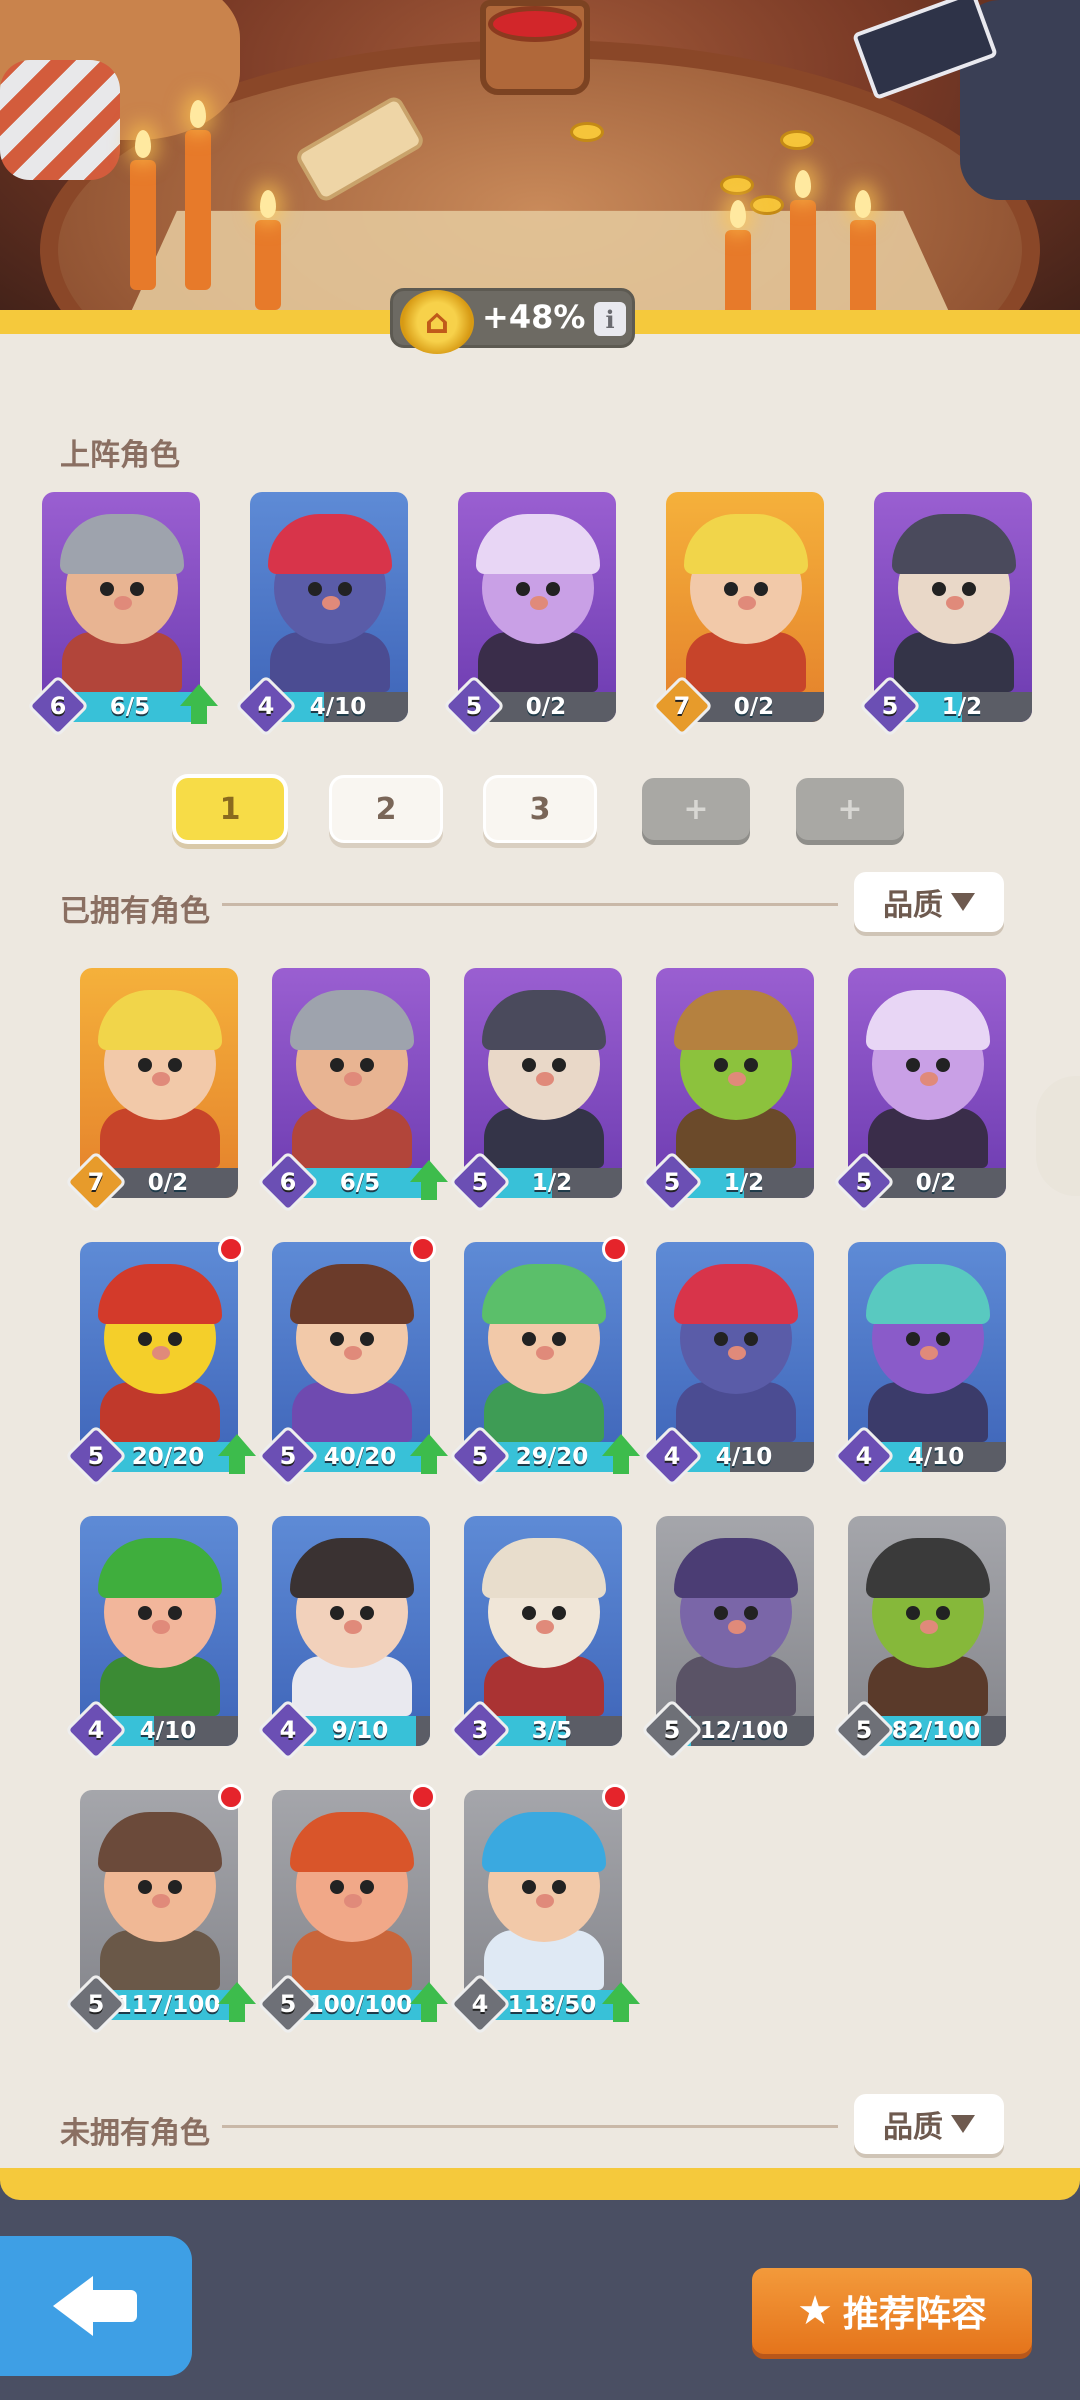  Describe the element at coordinates (540, 809) in the screenshot. I see `team-slot-3: 3` at that location.